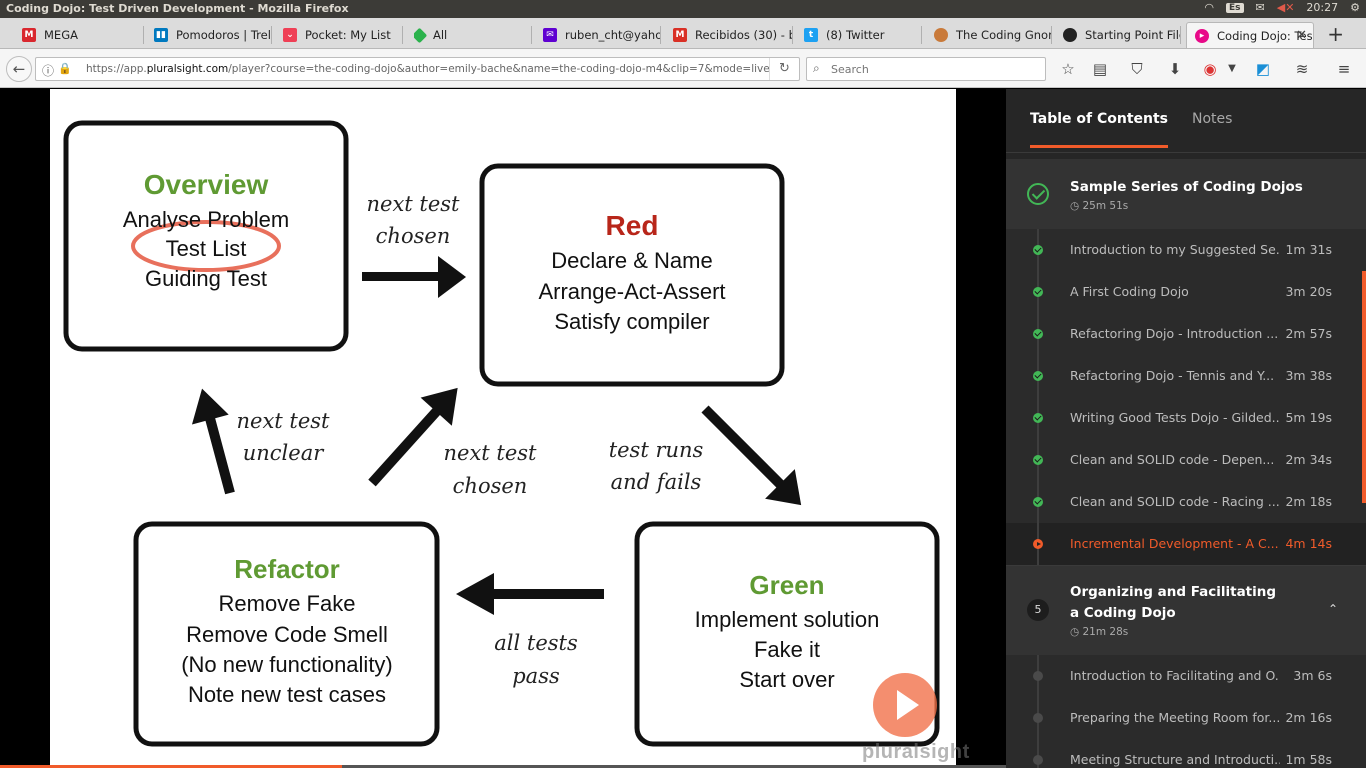 This screenshot has width=1366, height=768. I want to click on module-title-line-1: Organizing and Facilitating, so click(1173, 592).